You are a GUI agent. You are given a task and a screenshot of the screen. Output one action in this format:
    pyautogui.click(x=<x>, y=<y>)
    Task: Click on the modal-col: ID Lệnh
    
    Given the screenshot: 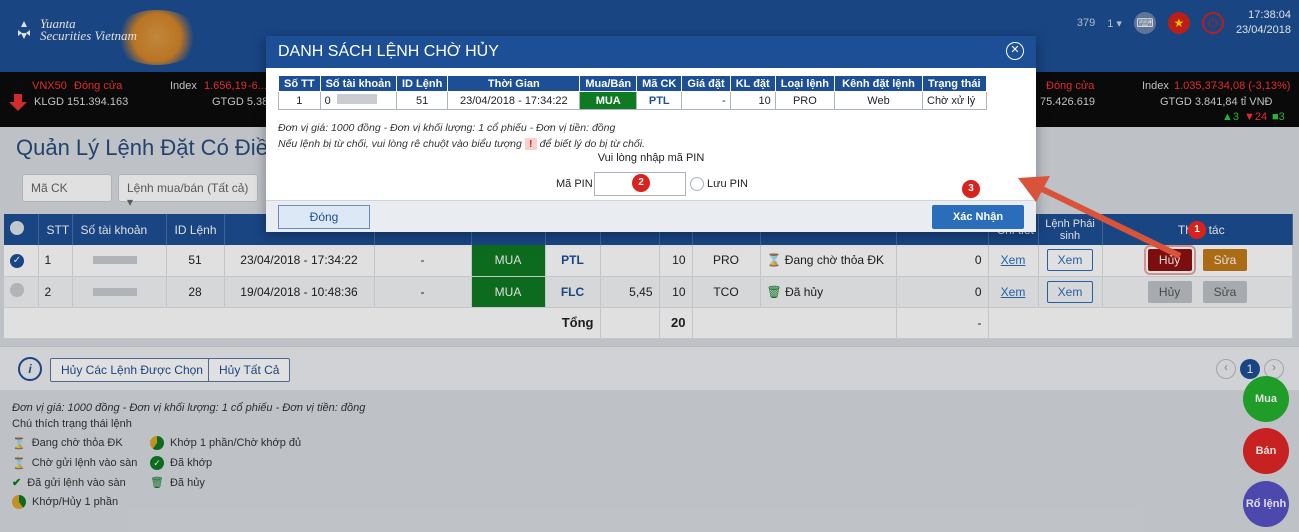 What is the action you would take?
    pyautogui.click(x=422, y=83)
    